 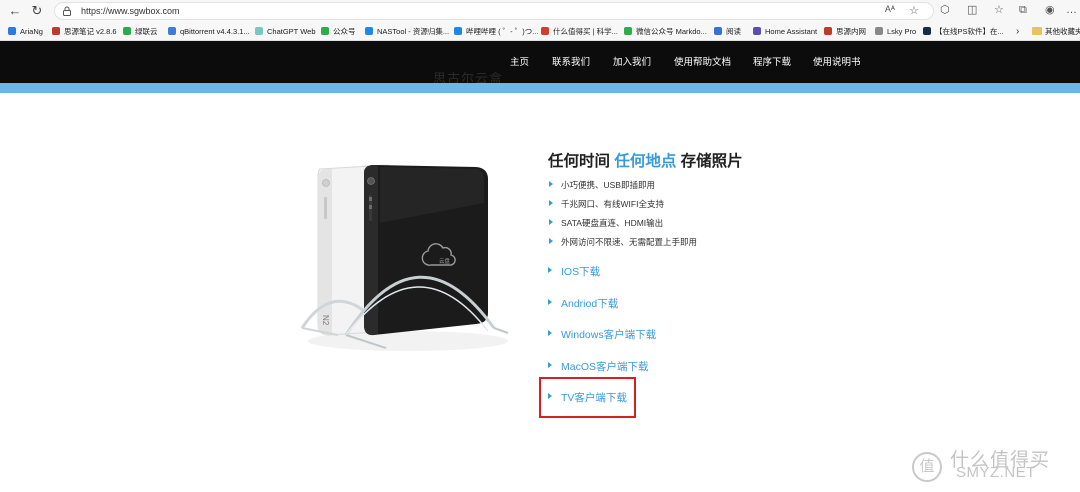 What do you see at coordinates (602, 185) in the screenshot?
I see `feature-item: 小巧便携、USB即插即用` at bounding box center [602, 185].